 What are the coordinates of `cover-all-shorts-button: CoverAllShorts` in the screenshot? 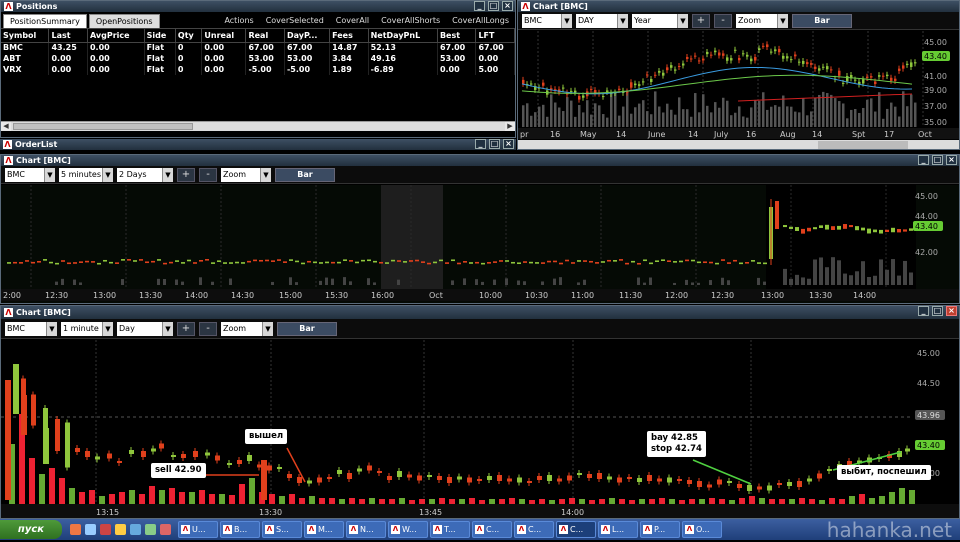 It's located at (410, 21).